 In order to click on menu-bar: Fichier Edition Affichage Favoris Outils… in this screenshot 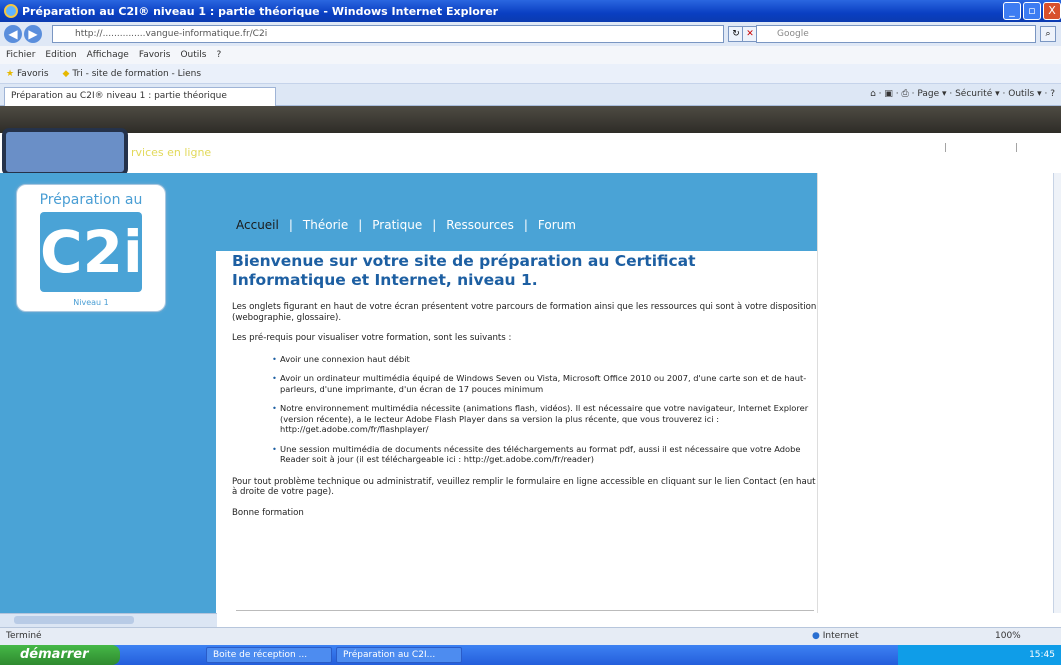, I will do `click(530, 55)`.